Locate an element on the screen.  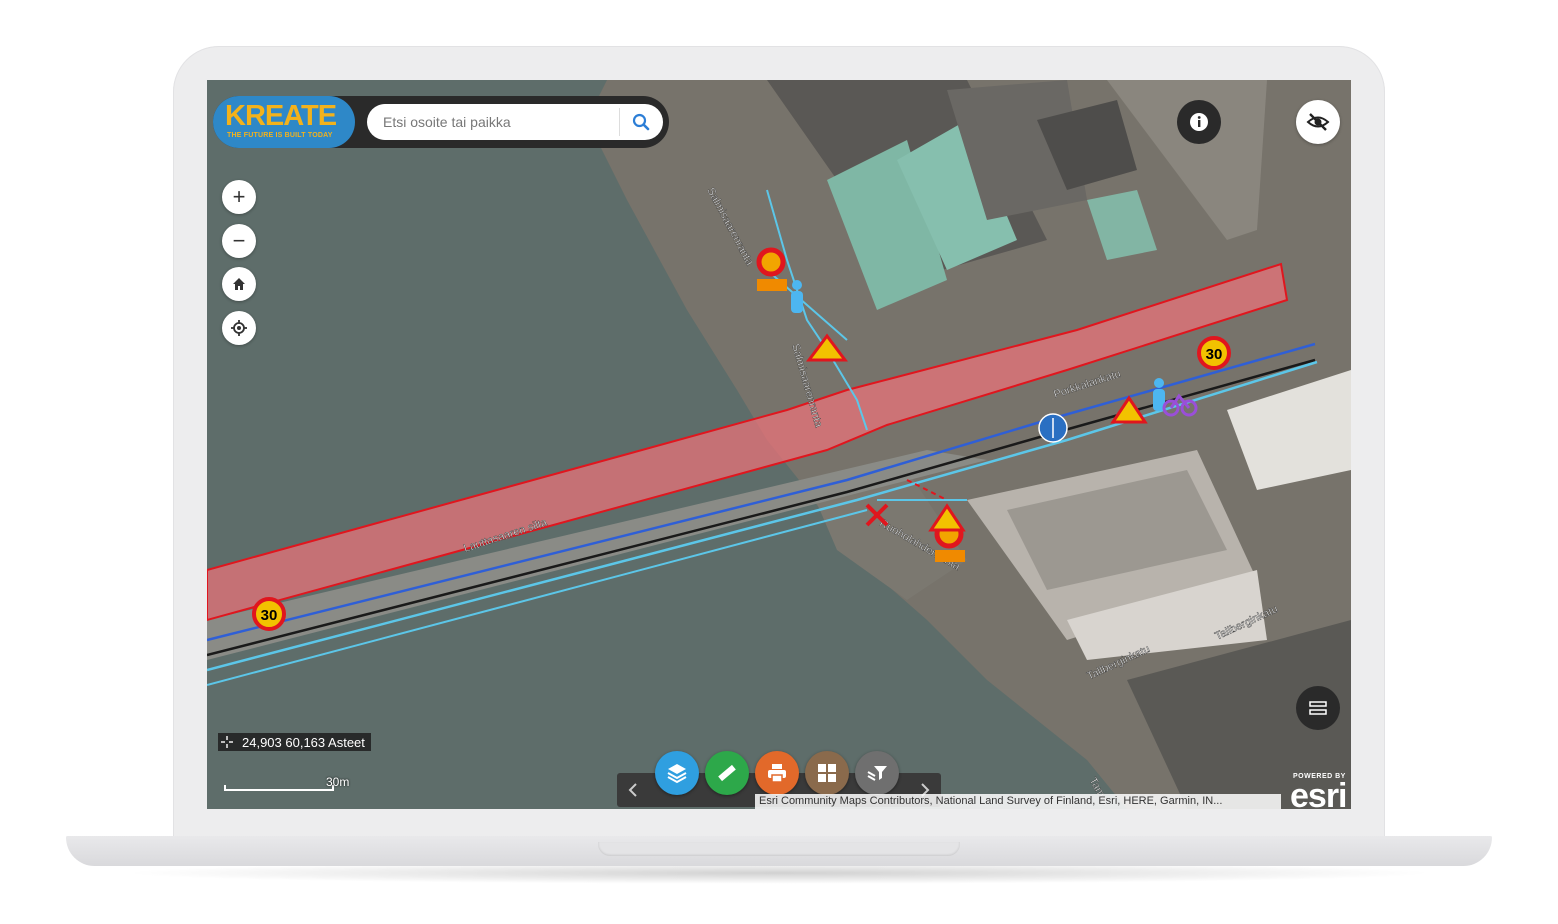
logo-tagline: THE FUTURE IS BUILT TODAY is located at coordinates (280, 135).